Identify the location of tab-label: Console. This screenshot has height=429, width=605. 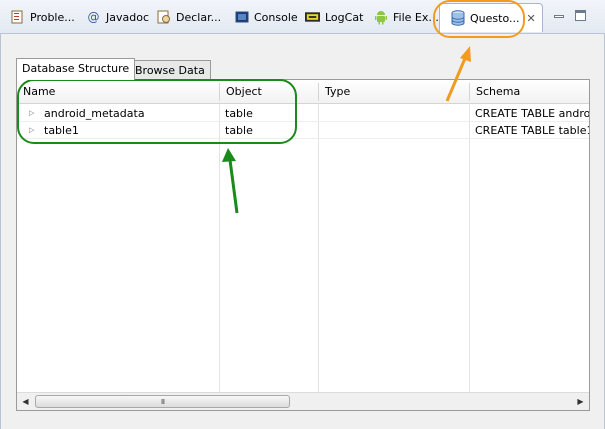
(276, 17).